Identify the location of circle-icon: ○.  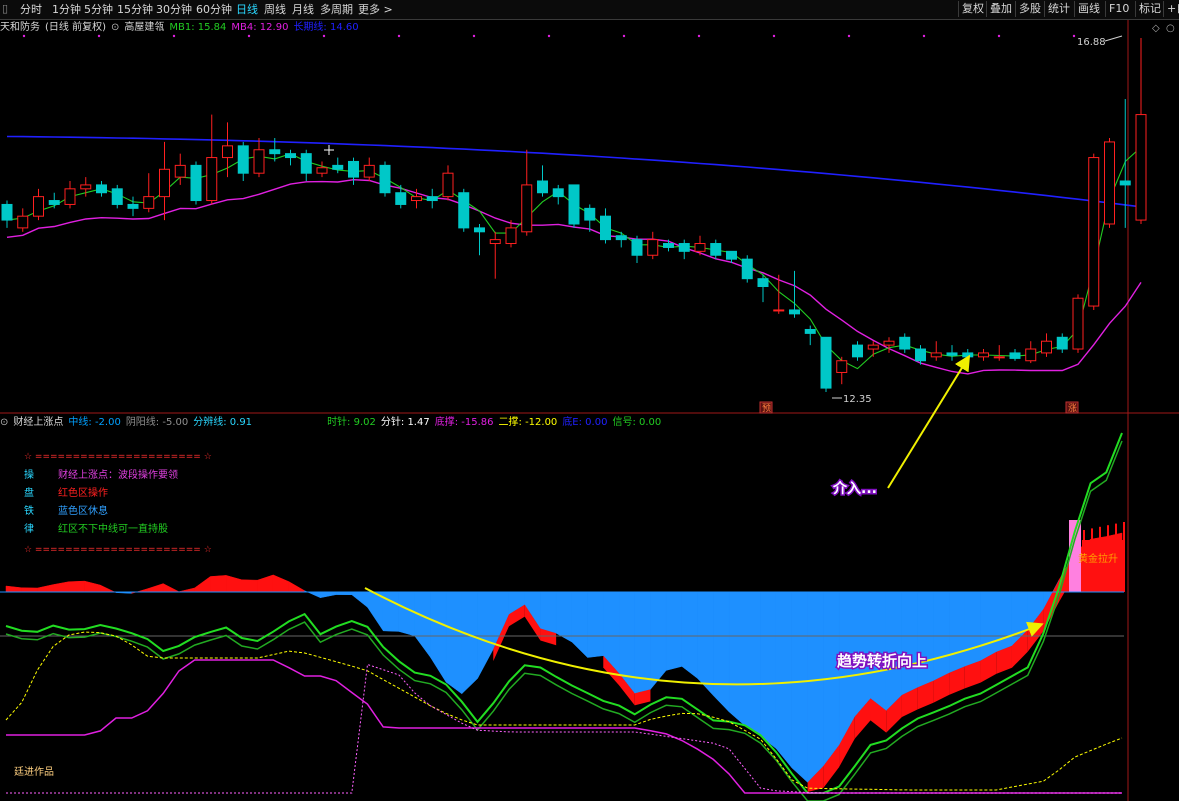
(1170, 28).